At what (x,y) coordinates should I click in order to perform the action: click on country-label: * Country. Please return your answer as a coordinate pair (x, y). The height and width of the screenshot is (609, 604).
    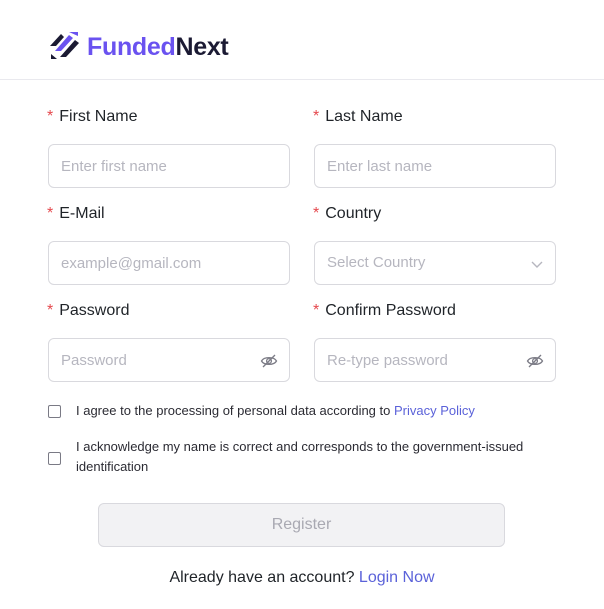
    Looking at the image, I should click on (347, 214).